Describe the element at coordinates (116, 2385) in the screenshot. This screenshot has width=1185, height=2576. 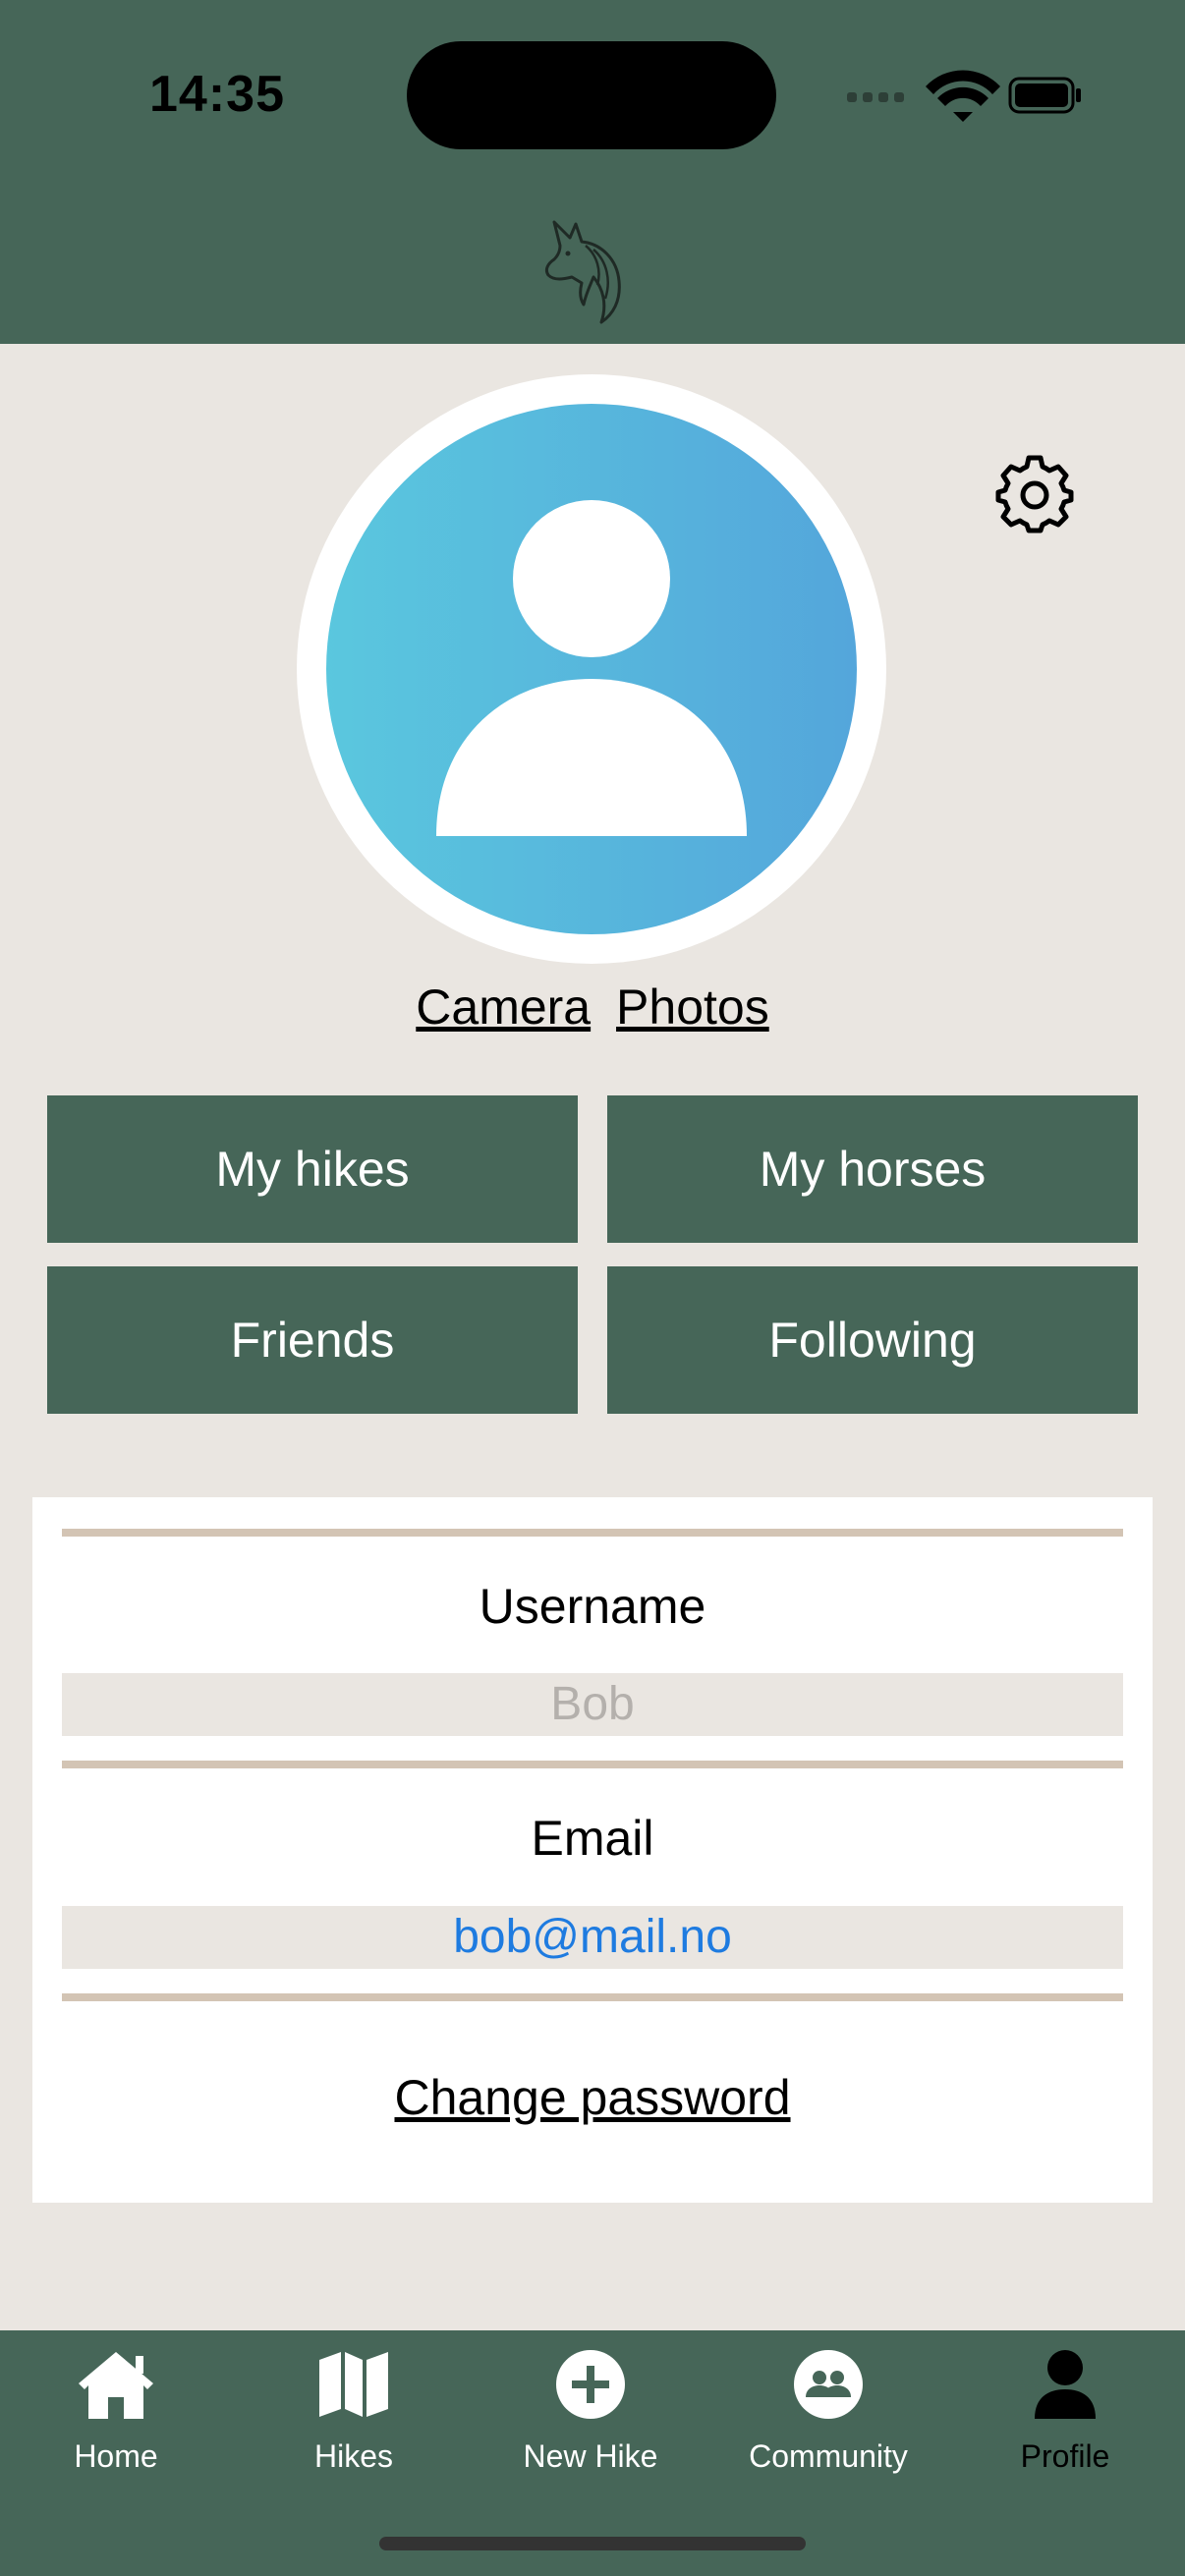
I see `home-icon` at that location.